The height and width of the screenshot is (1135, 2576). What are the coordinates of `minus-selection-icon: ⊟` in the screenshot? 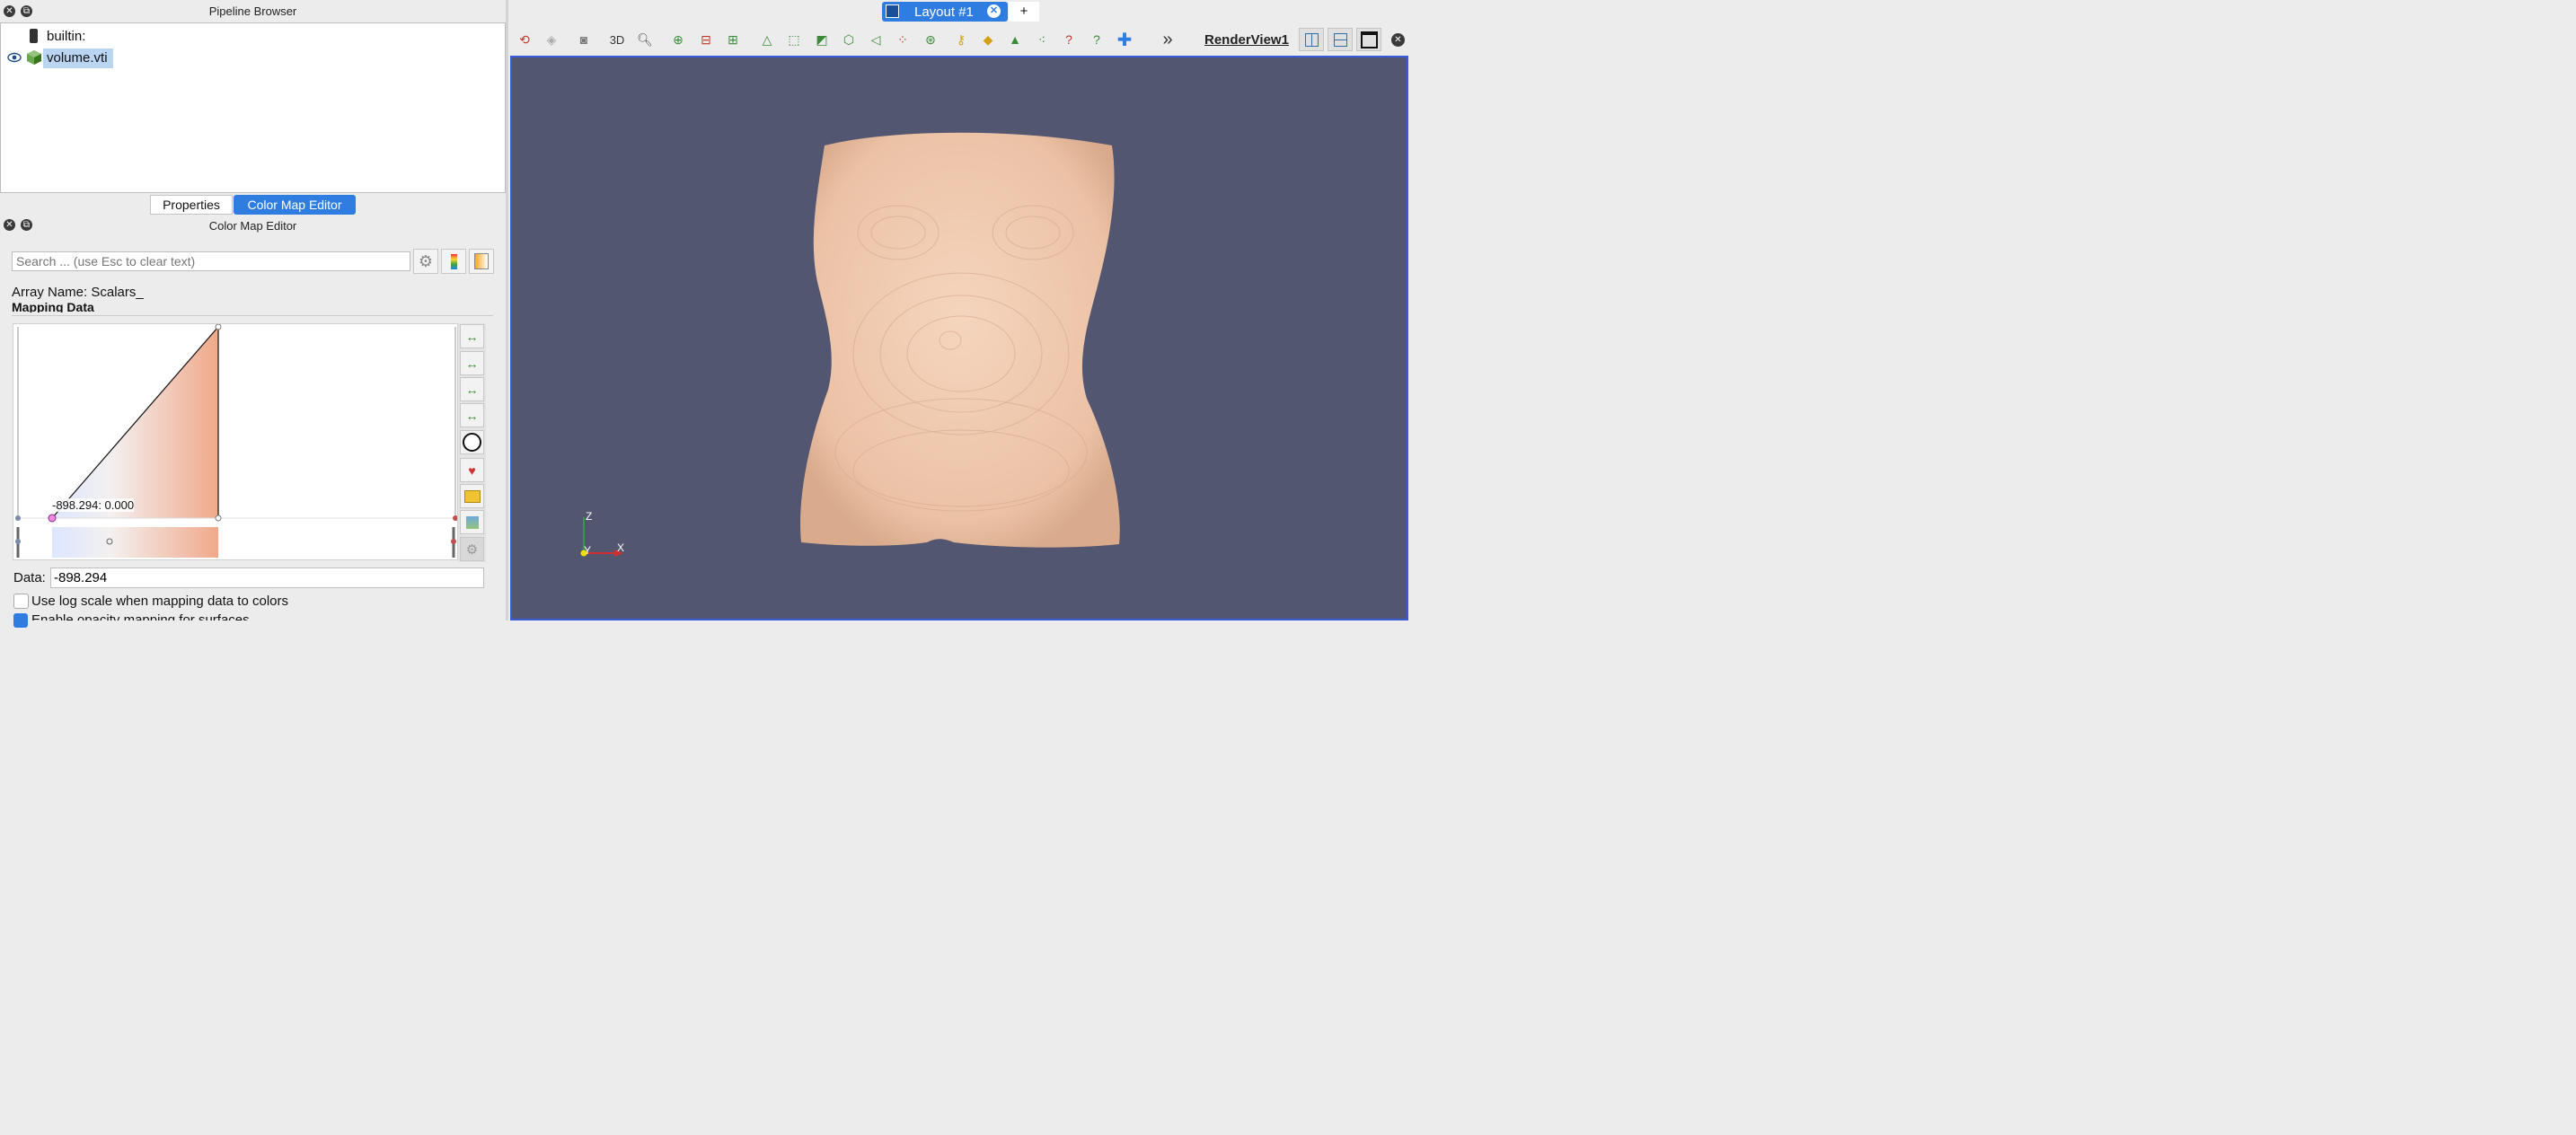 It's located at (706, 39).